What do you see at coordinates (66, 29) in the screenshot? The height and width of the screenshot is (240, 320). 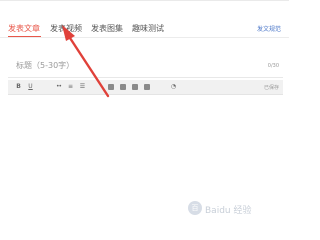 I see `tab-publish-video: 发表视频` at bounding box center [66, 29].